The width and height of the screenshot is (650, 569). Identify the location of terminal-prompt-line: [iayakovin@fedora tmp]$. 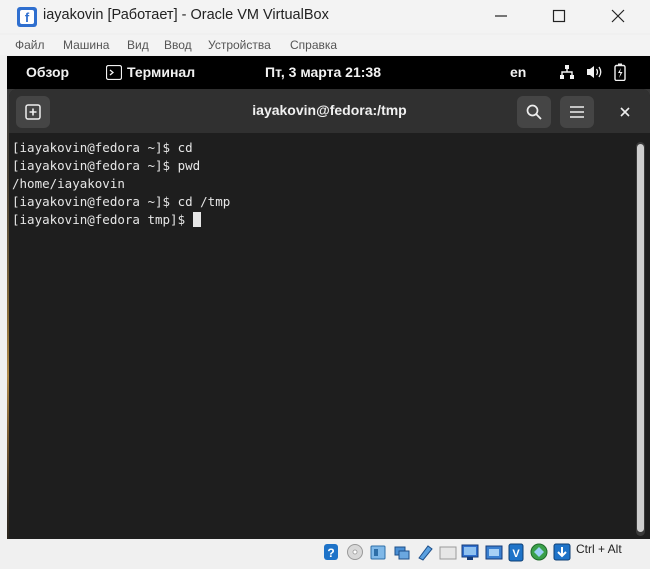
(325, 220).